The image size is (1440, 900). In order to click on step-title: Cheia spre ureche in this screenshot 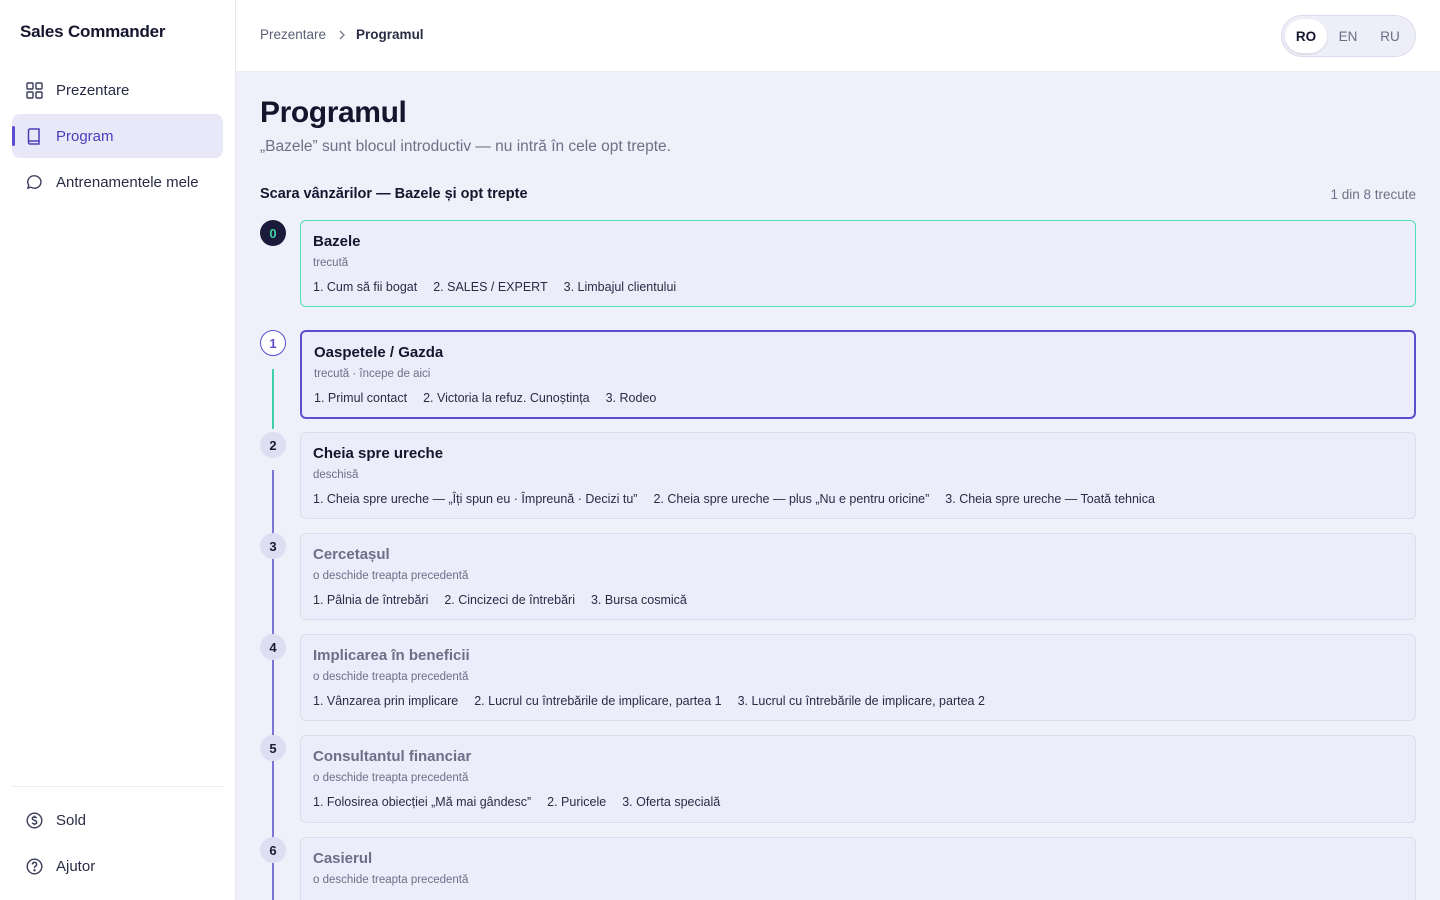, I will do `click(378, 453)`.